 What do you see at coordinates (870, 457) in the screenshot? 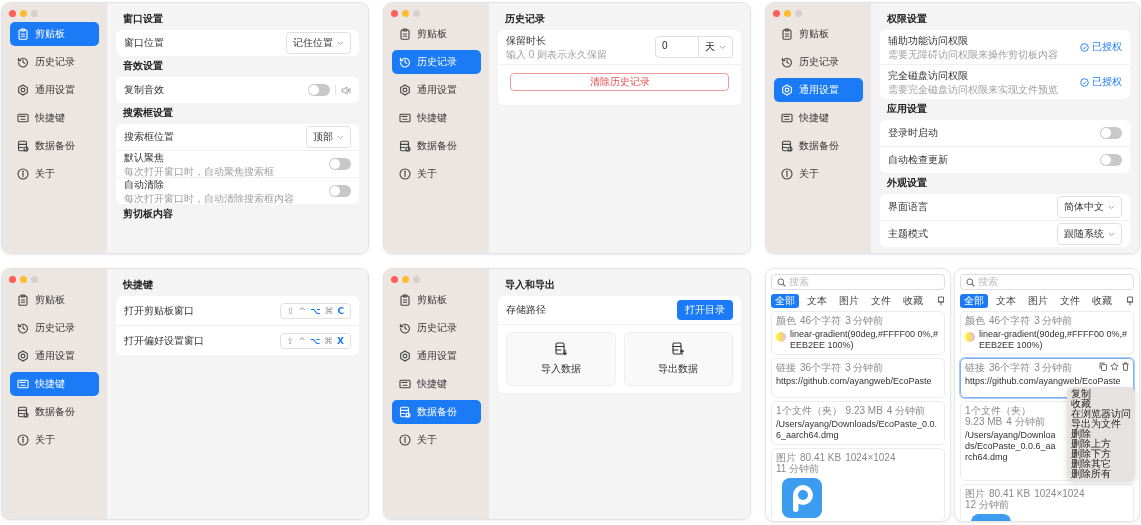
I see `item-meta-text: 1024×1024` at bounding box center [870, 457].